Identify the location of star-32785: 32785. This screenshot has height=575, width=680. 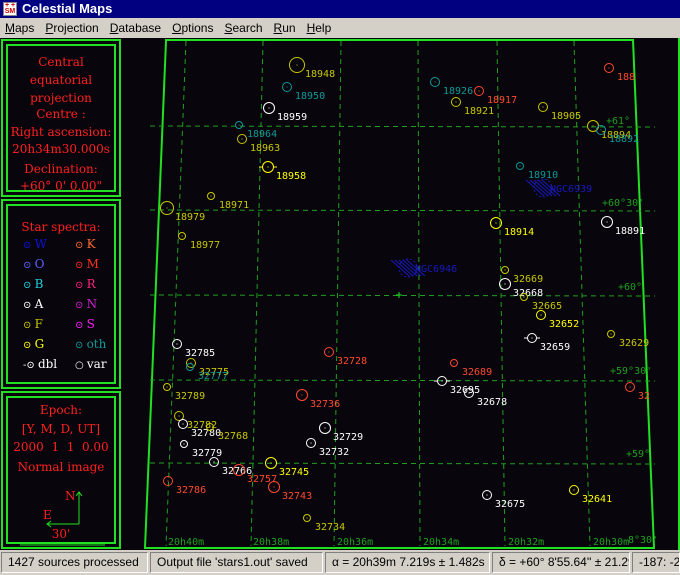
(194, 349).